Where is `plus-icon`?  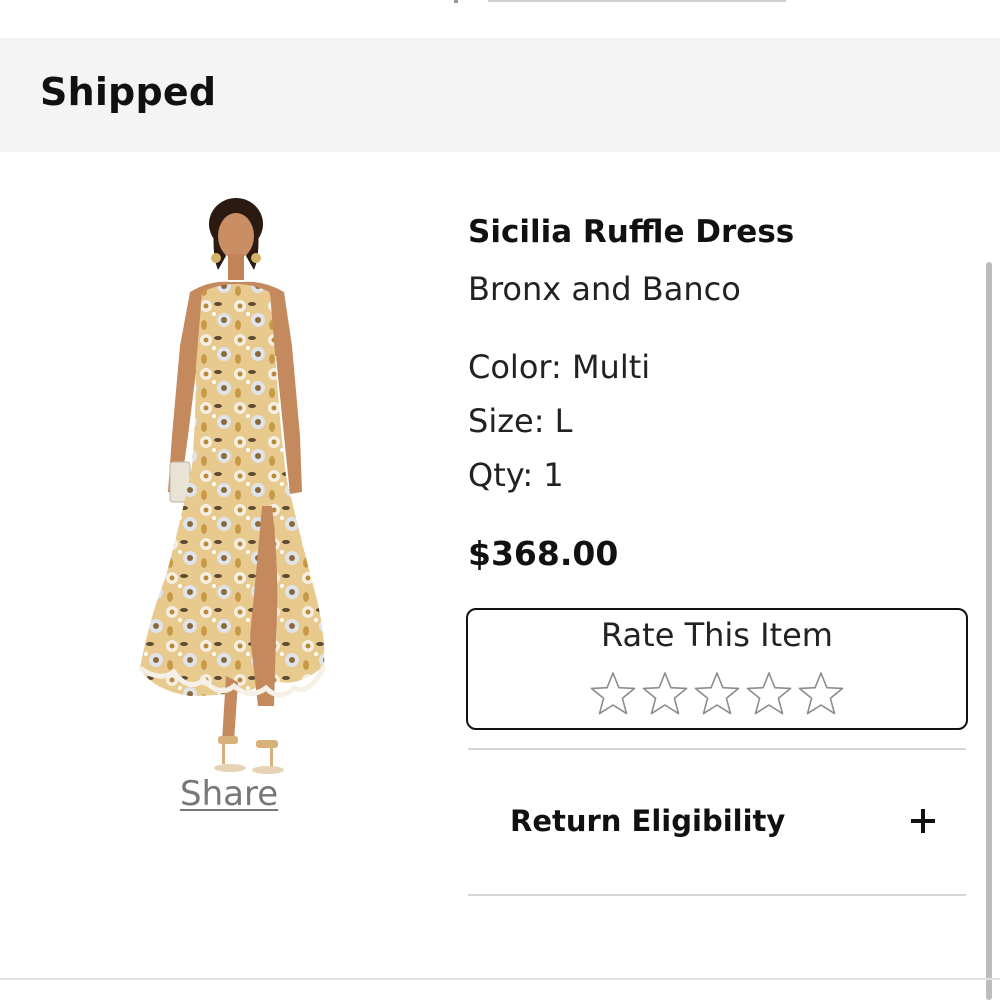 plus-icon is located at coordinates (923, 821).